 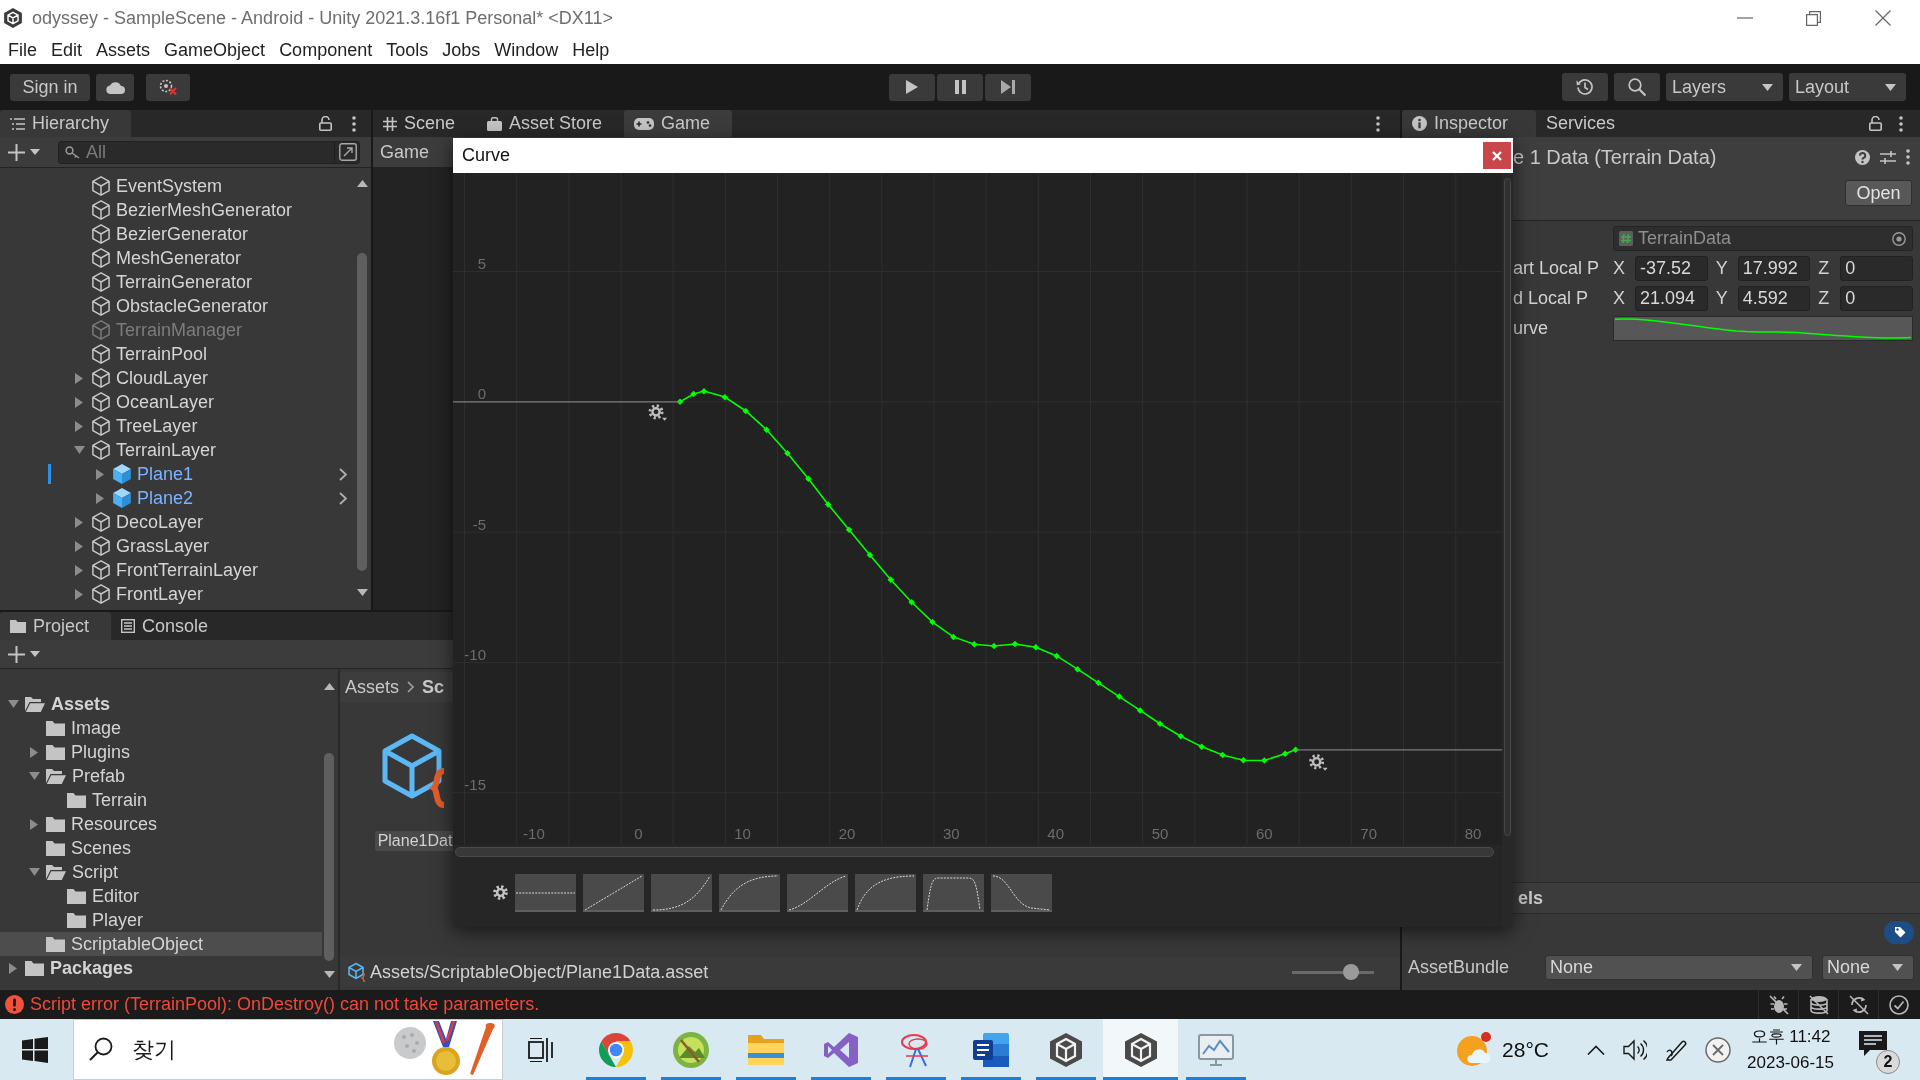 I want to click on menu-item: Help, so click(x=591, y=50).